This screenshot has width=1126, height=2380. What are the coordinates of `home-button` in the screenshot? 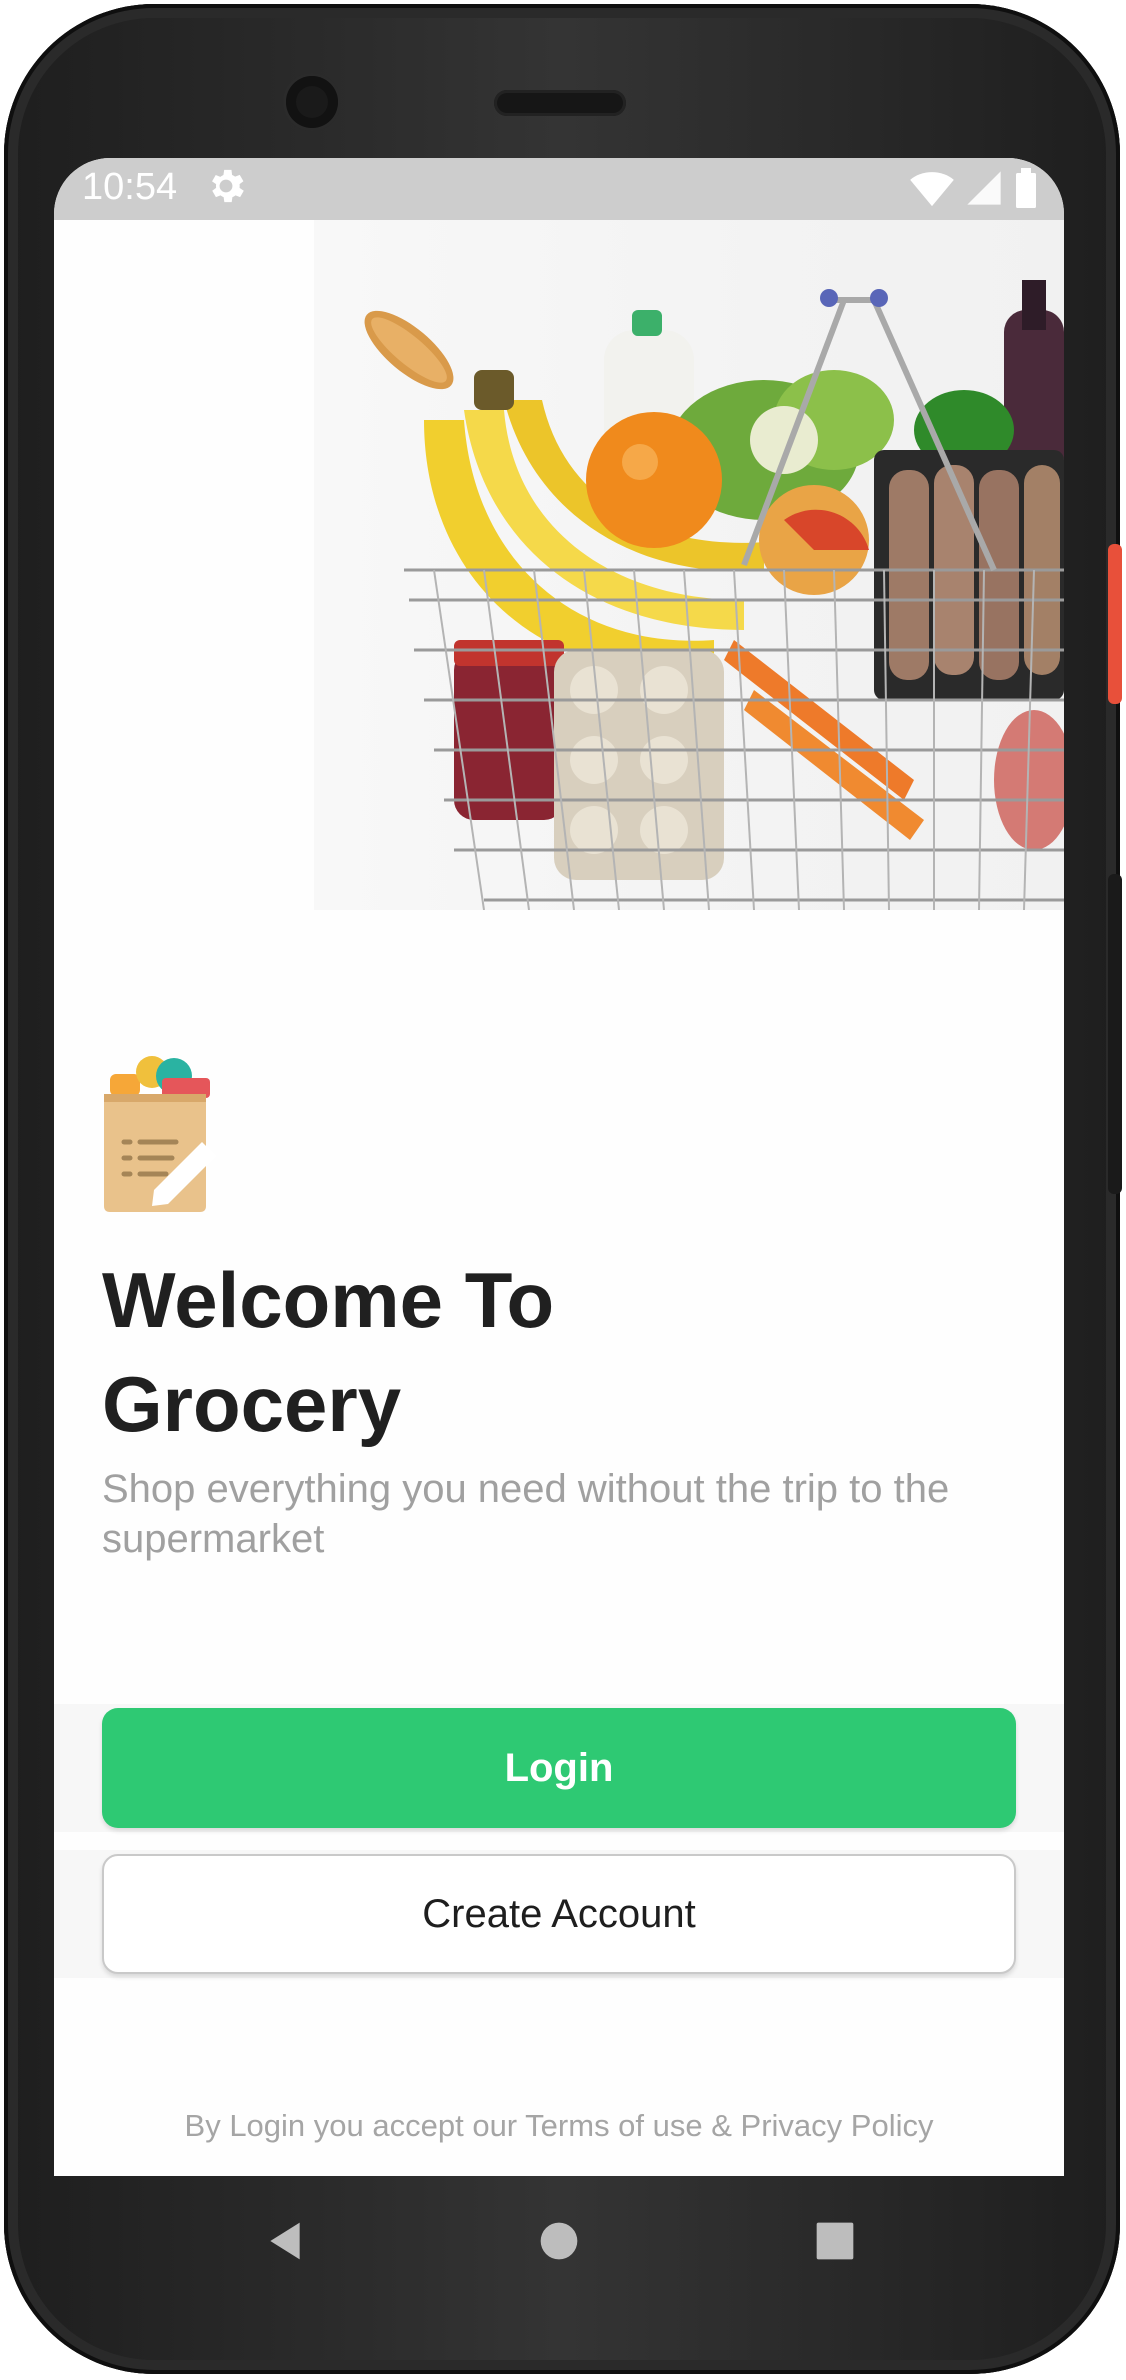 It's located at (559, 2241).